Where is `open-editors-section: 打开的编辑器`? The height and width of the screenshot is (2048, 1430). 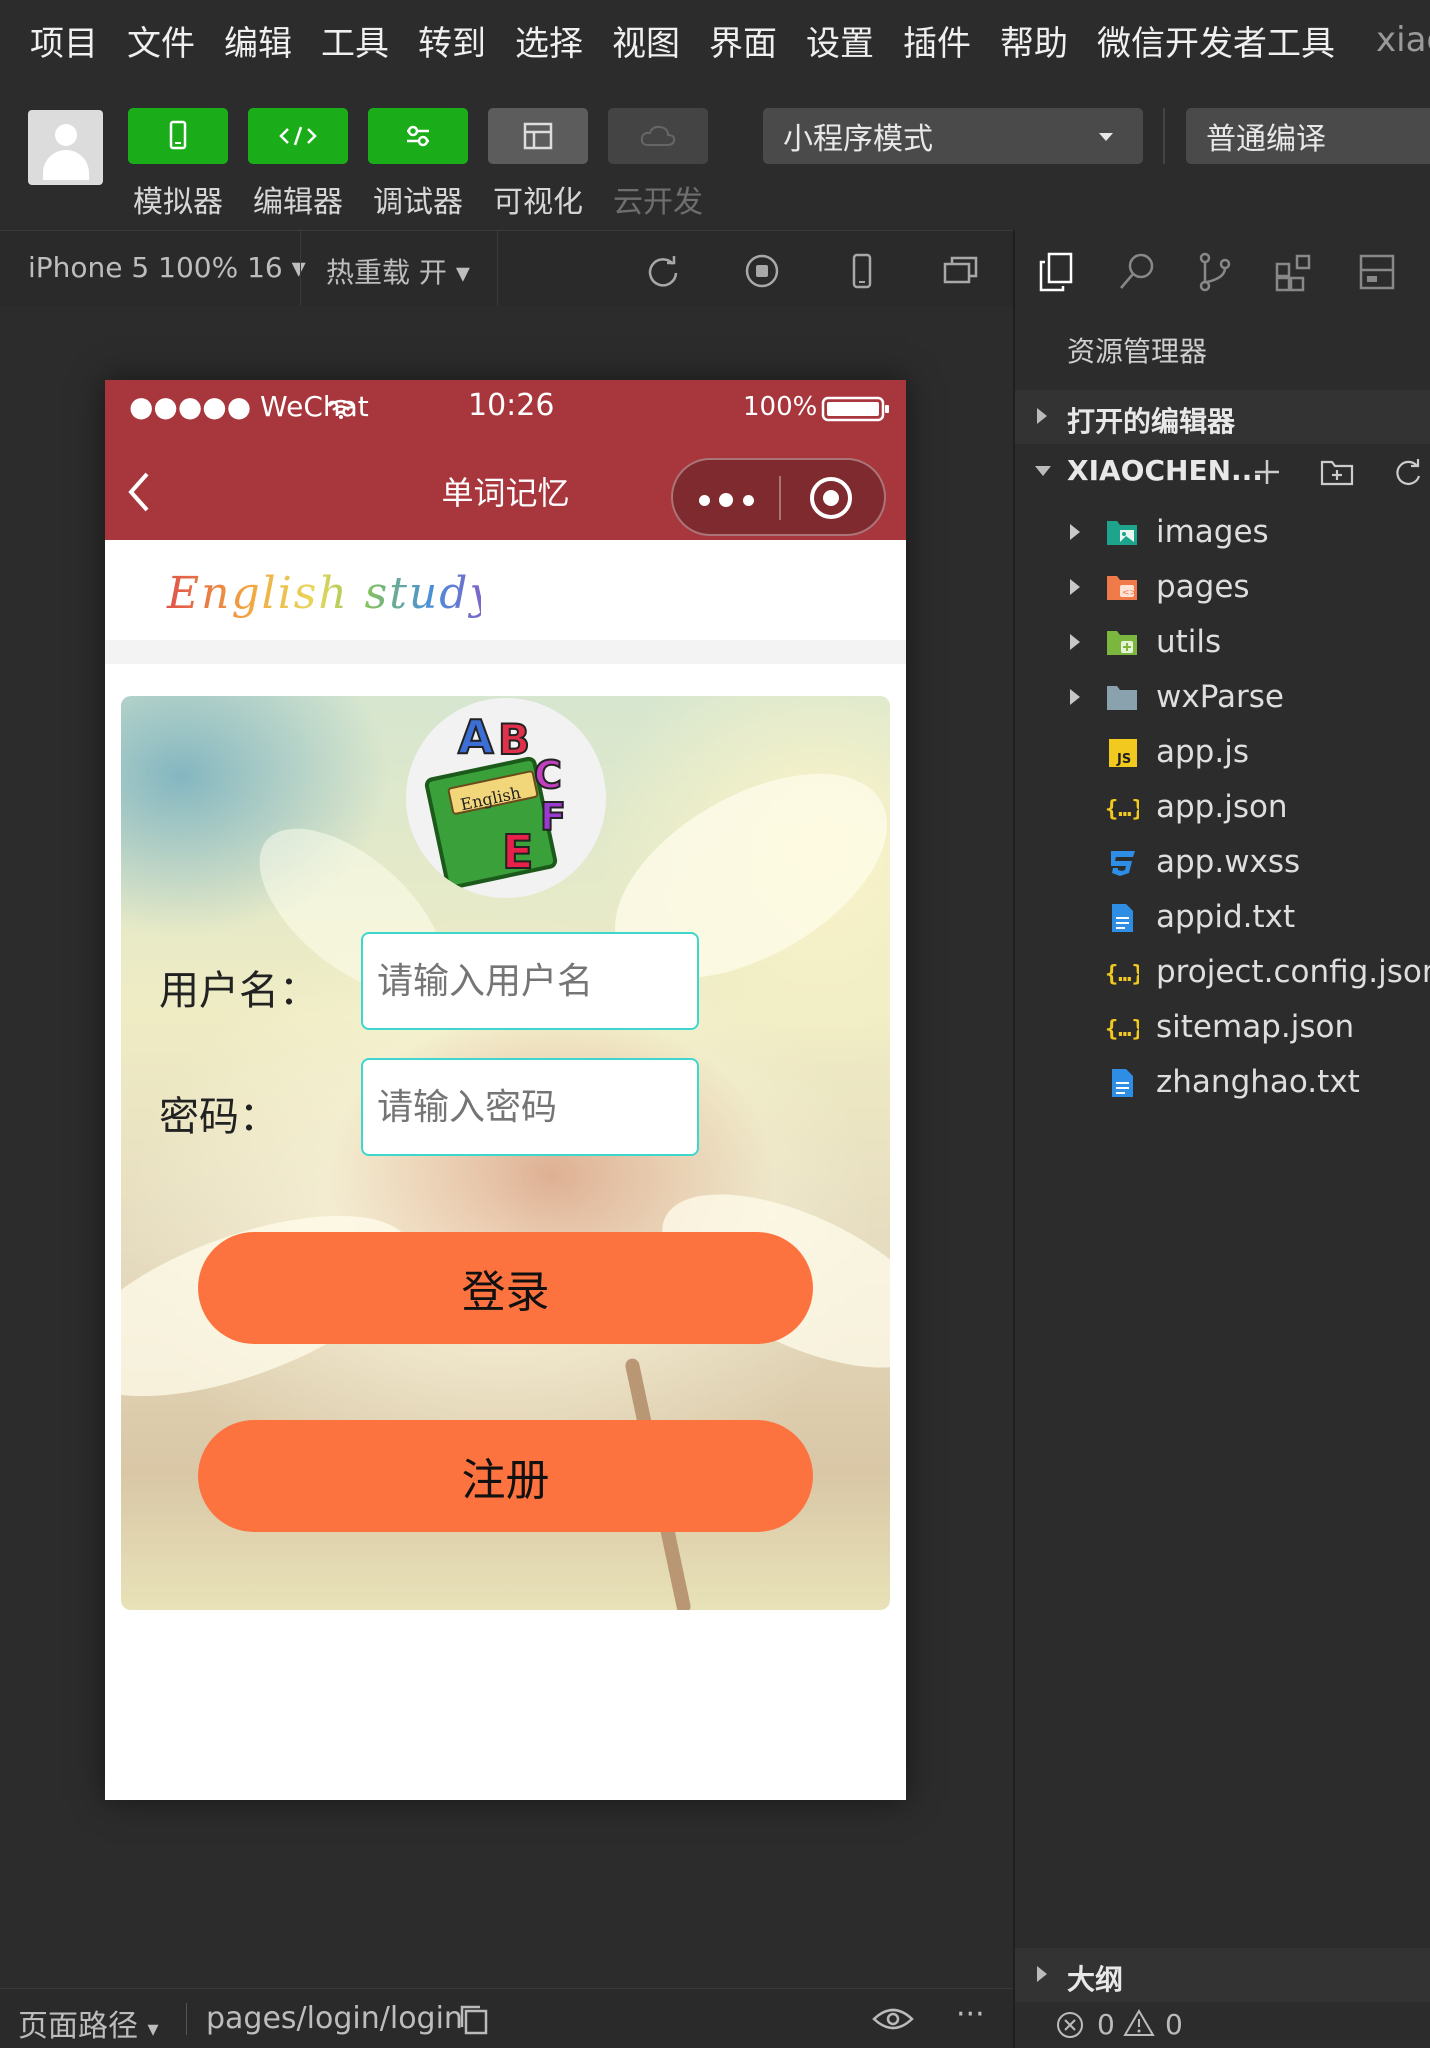 open-editors-section: 打开的编辑器 is located at coordinates (1222, 417).